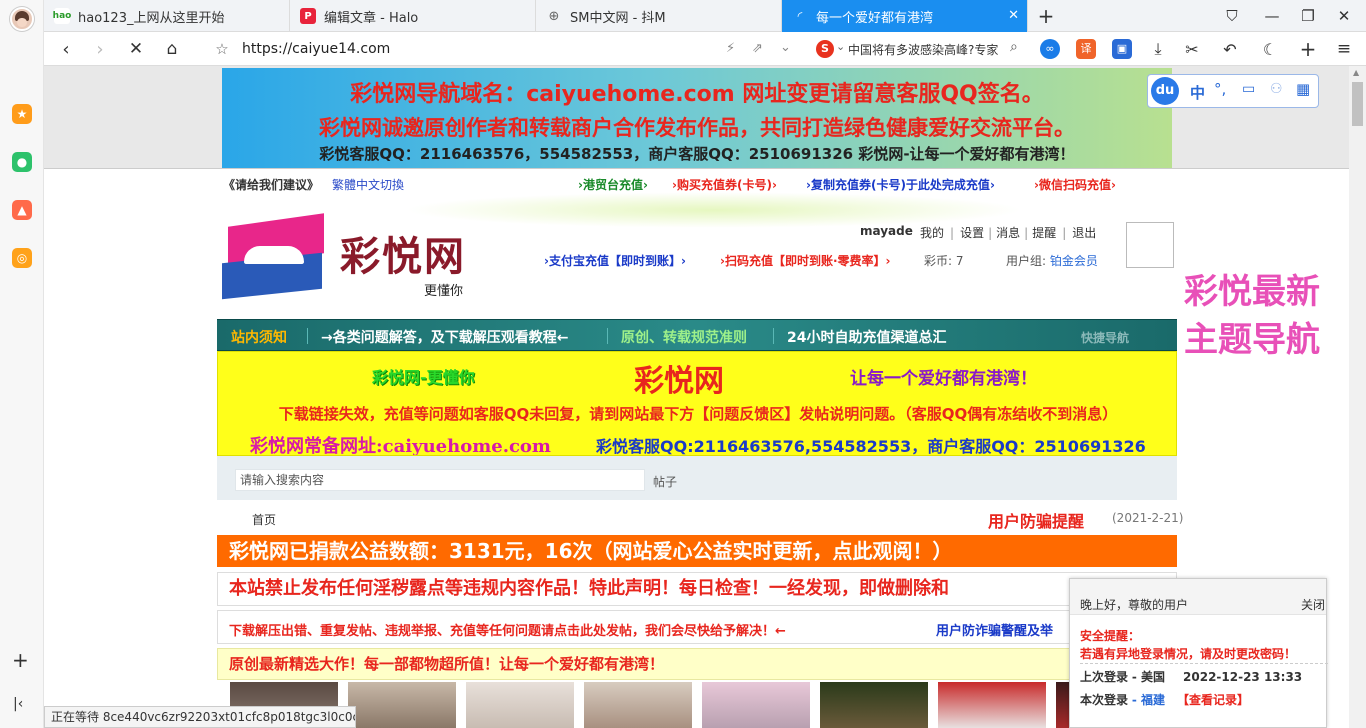 The width and height of the screenshot is (1366, 728). What do you see at coordinates (757, 48) in the screenshot?
I see `share-icon: ⇗` at bounding box center [757, 48].